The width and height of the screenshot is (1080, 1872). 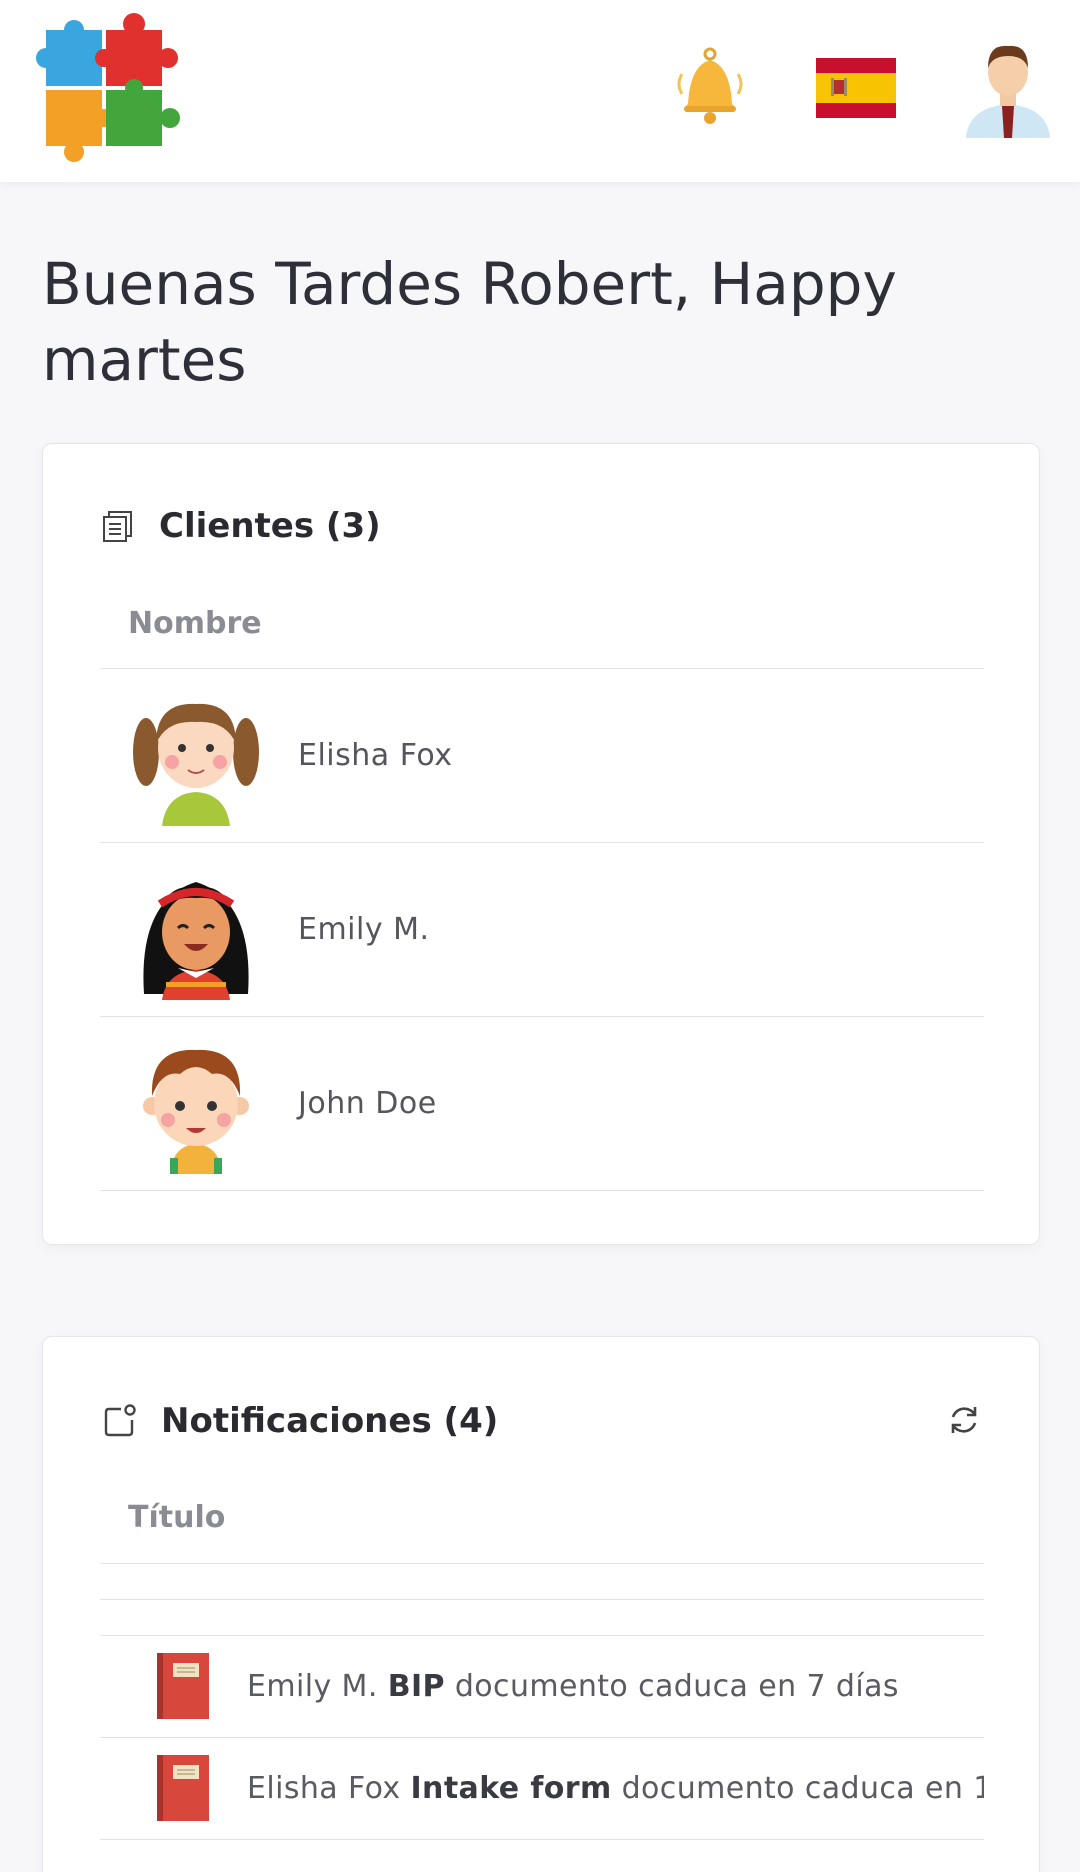 What do you see at coordinates (120, 1420) in the screenshot?
I see `notification-badge-icon` at bounding box center [120, 1420].